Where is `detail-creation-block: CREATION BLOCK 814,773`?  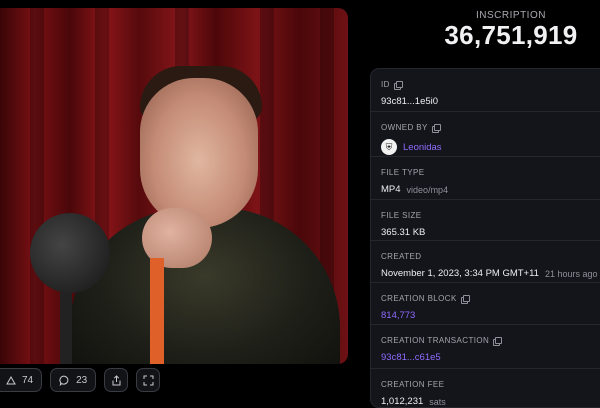
detail-creation-block: CREATION BLOCK 814,773 is located at coordinates (485, 304).